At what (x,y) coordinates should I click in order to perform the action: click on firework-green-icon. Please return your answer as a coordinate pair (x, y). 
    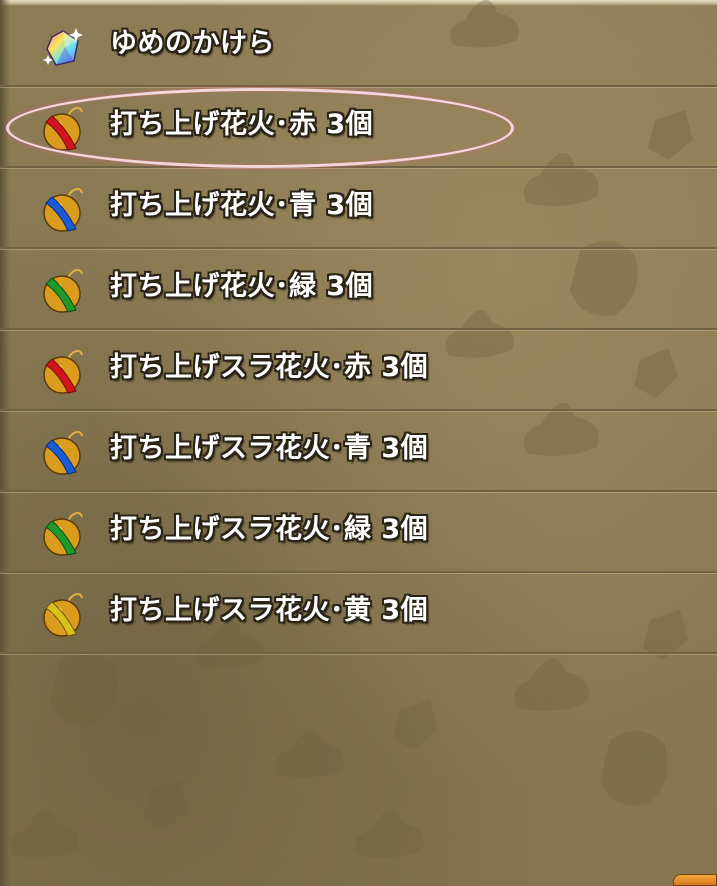
    Looking at the image, I should click on (63, 291).